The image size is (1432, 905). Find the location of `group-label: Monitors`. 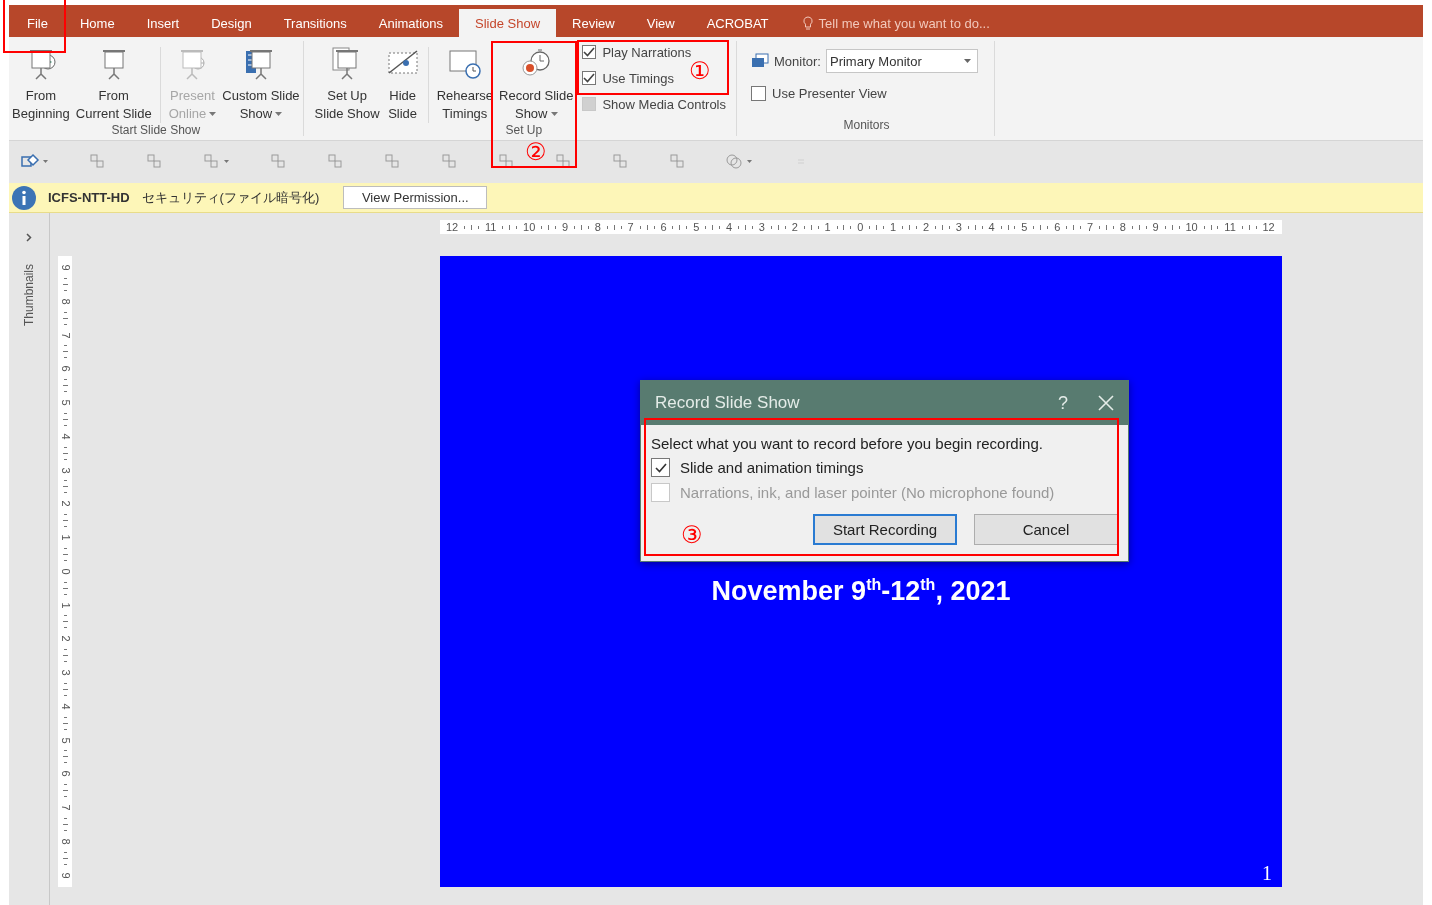

group-label: Monitors is located at coordinates (866, 126).